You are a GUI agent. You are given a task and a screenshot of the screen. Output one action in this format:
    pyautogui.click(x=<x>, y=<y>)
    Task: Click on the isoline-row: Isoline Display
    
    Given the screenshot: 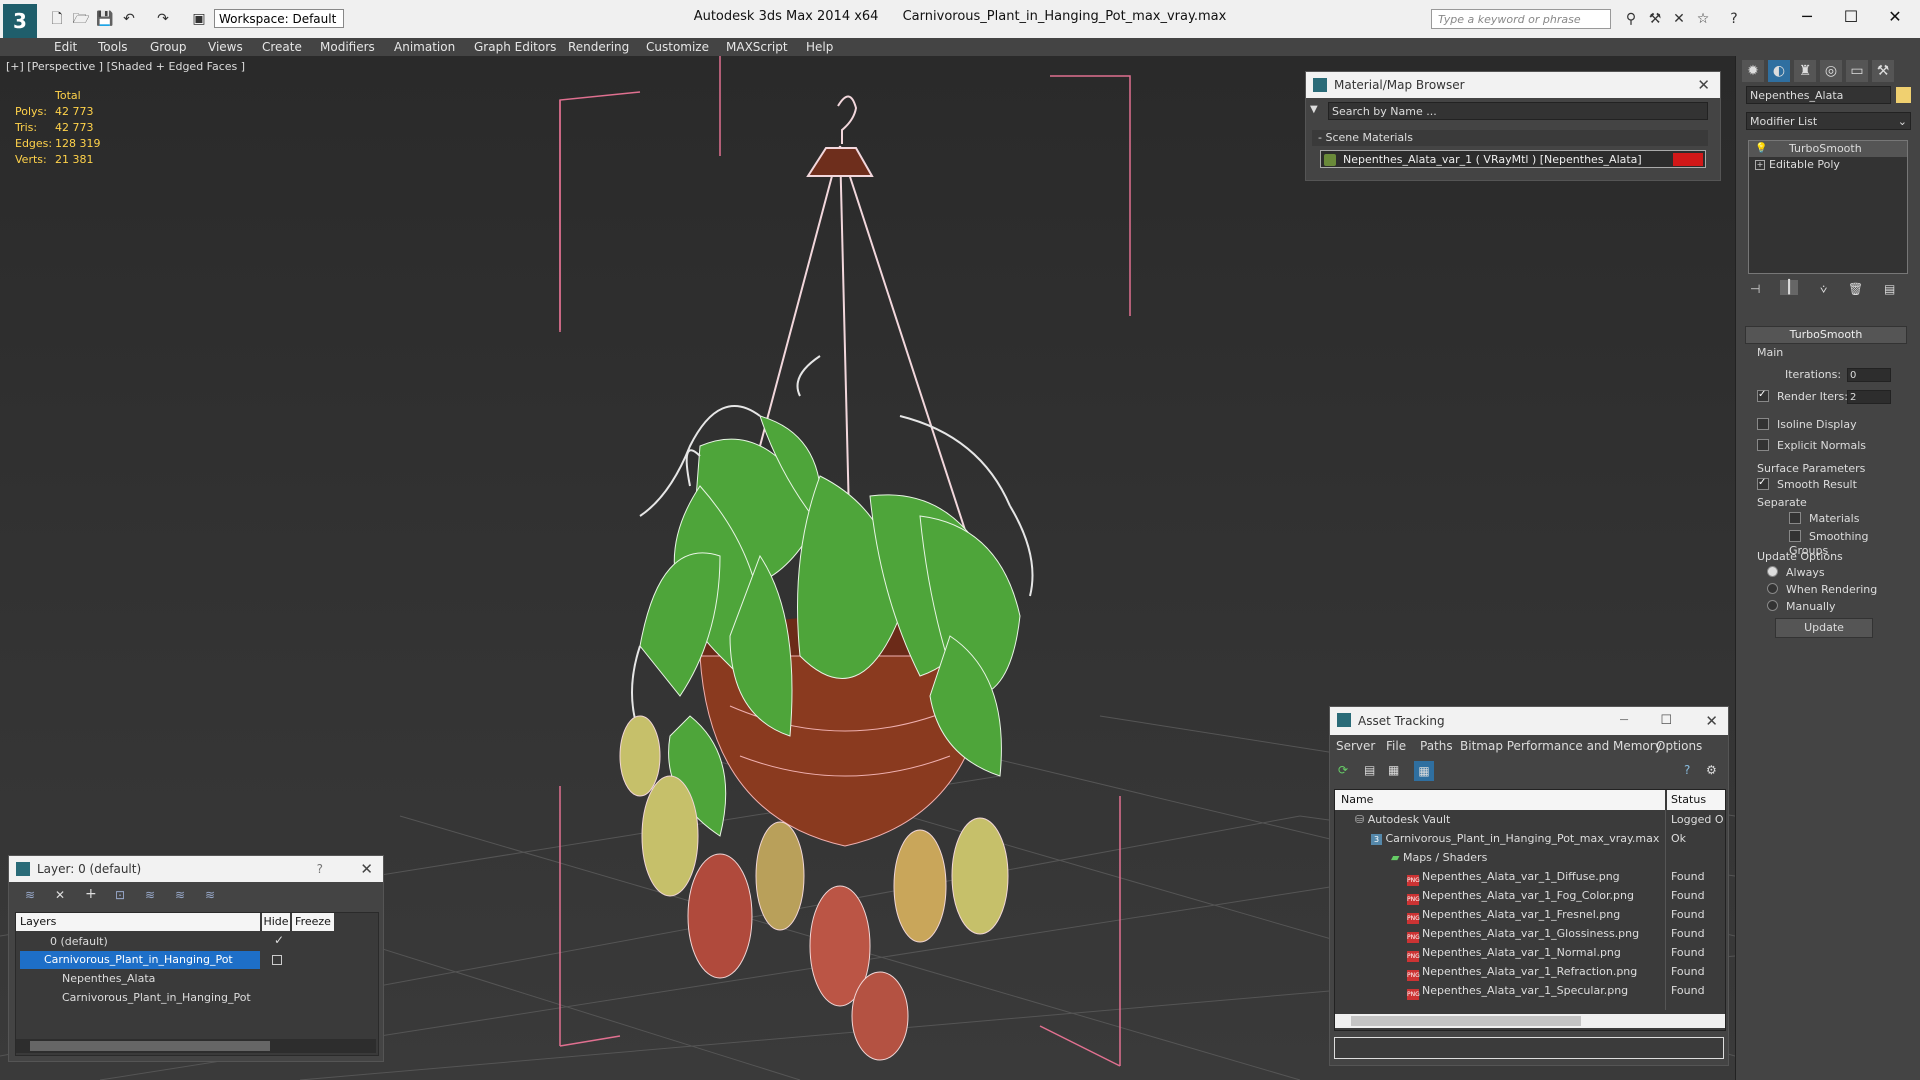 What is the action you would take?
    pyautogui.click(x=1807, y=425)
    